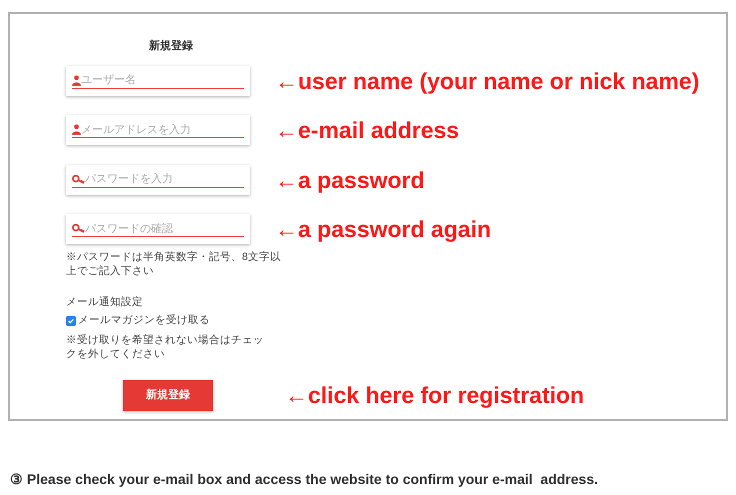  What do you see at coordinates (162, 80) in the screenshot?
I see `text-field: ユーザー名` at bounding box center [162, 80].